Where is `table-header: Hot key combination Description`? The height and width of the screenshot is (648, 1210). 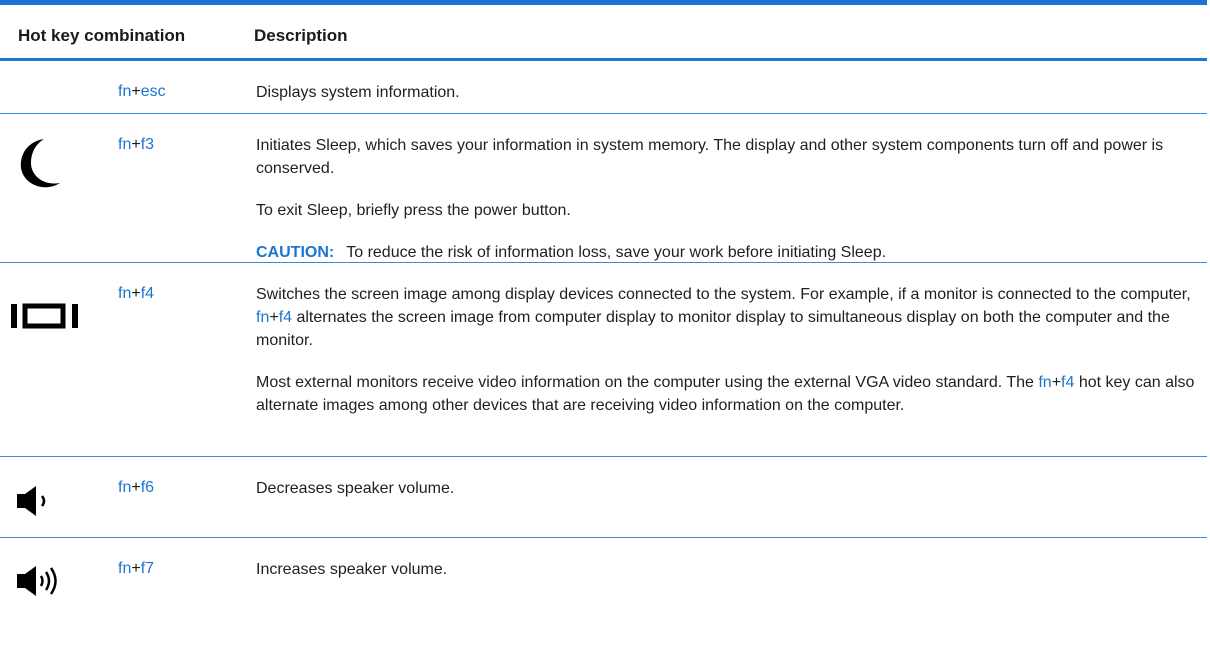
table-header: Hot key combination Description is located at coordinates (603, 33).